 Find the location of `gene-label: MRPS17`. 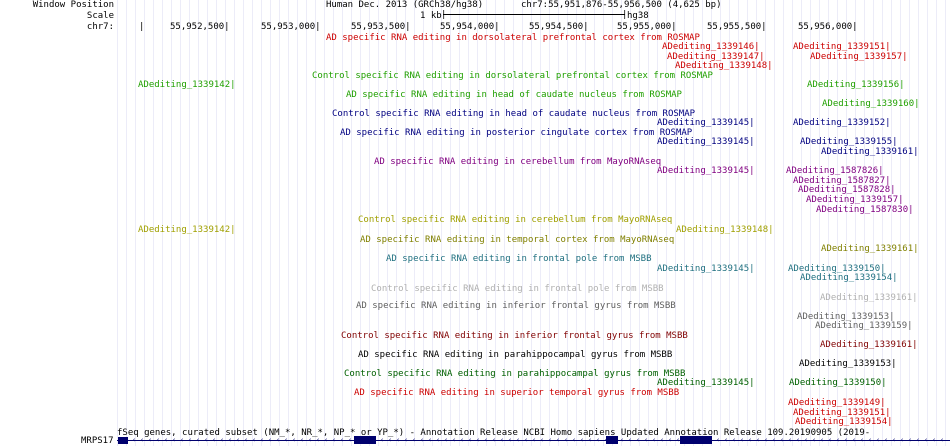

gene-label: MRPS17 is located at coordinates (97, 441).